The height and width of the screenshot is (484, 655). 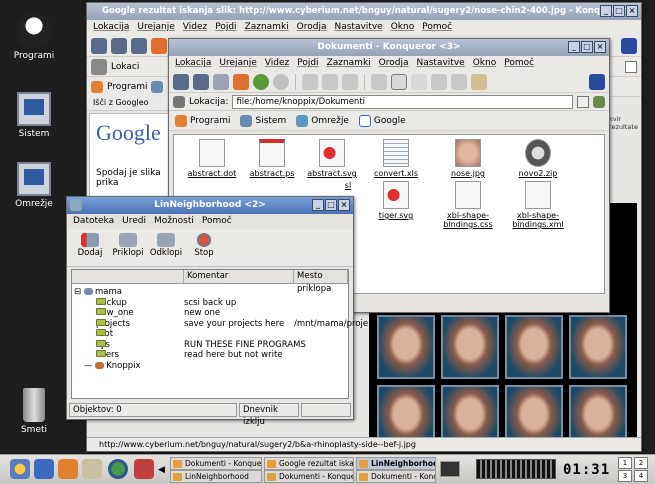 What do you see at coordinates (272, 158) in the screenshot?
I see `file-item: abstract.ps` at bounding box center [272, 158].